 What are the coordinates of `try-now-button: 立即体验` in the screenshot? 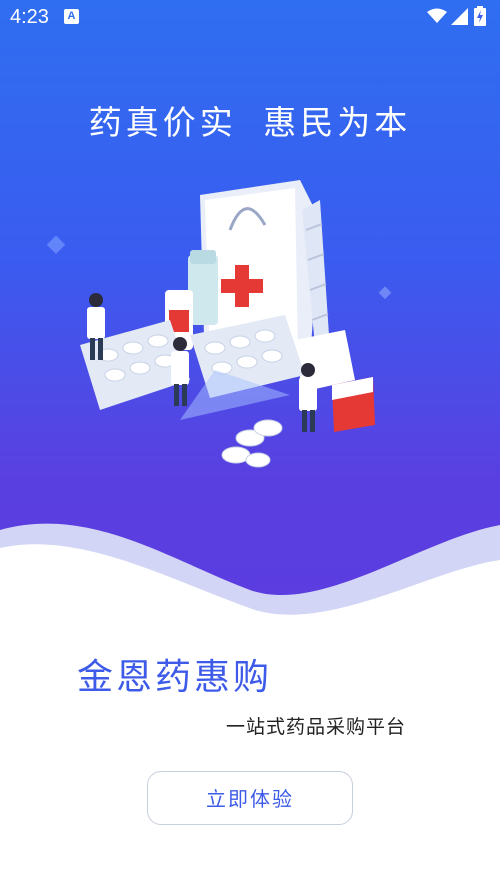 It's located at (250, 798).